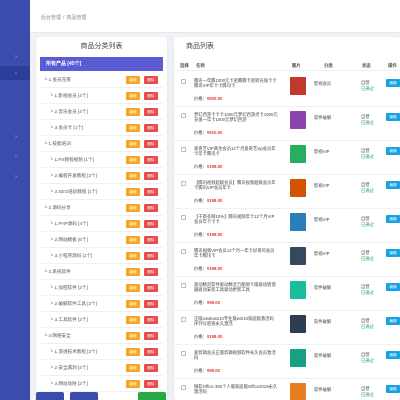 This screenshot has width=400, height=400. What do you see at coordinates (236, 389) in the screenshot?
I see `product-name: 微软Office 365个人版家庭版Office2019永久激活码` at bounding box center [236, 389].